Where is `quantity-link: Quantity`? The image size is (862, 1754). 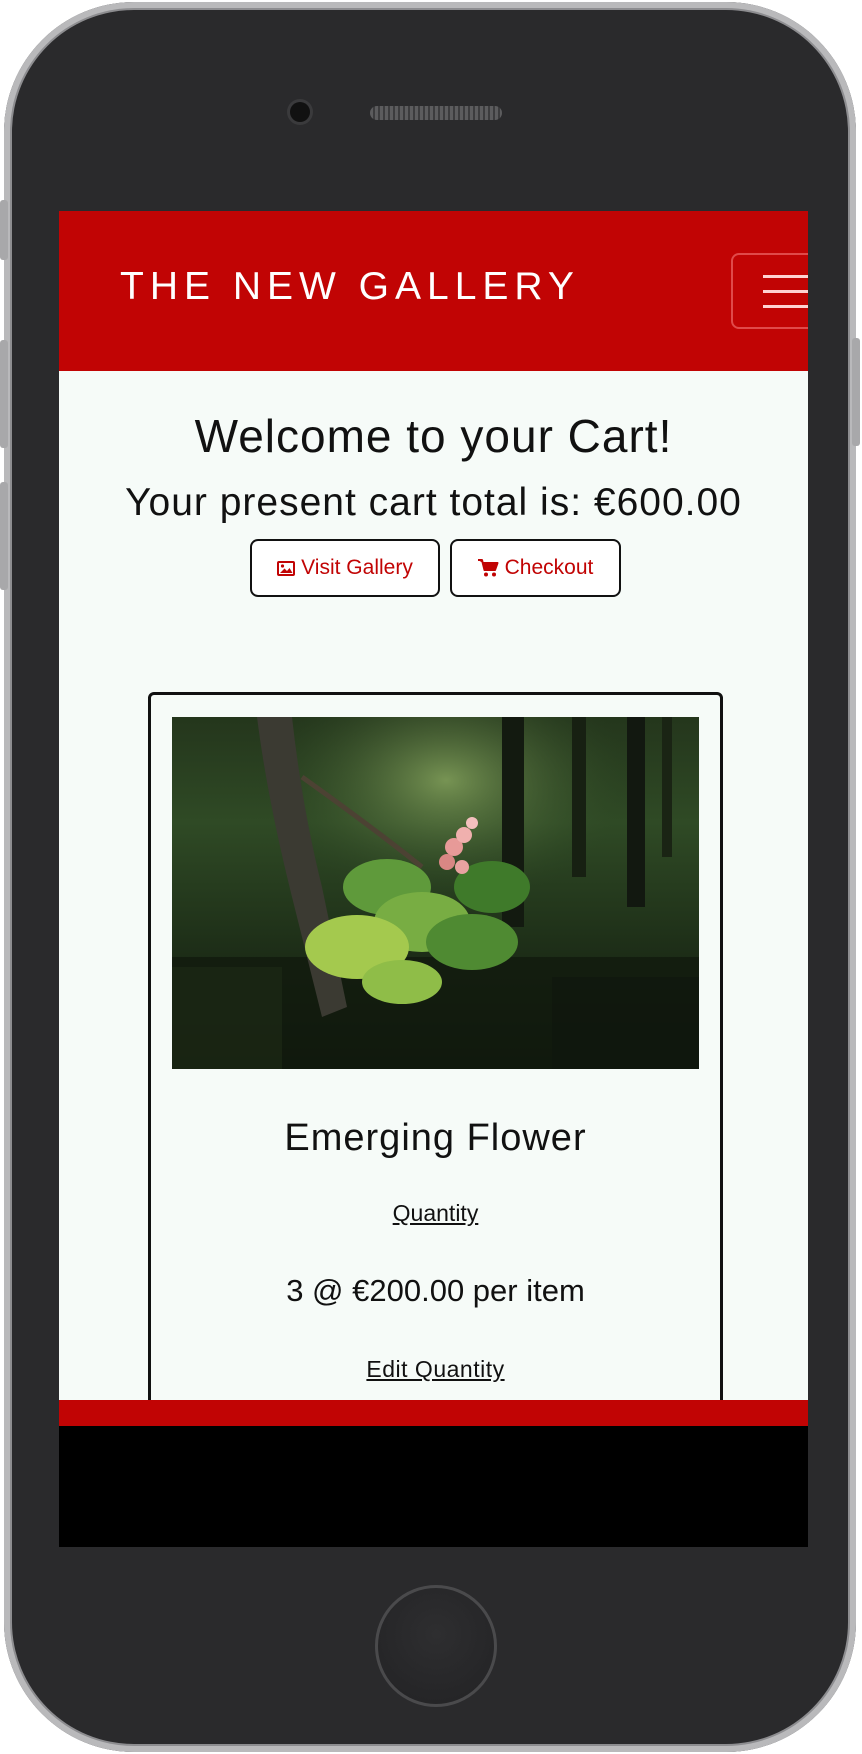
quantity-link: Quantity is located at coordinates (435, 1213).